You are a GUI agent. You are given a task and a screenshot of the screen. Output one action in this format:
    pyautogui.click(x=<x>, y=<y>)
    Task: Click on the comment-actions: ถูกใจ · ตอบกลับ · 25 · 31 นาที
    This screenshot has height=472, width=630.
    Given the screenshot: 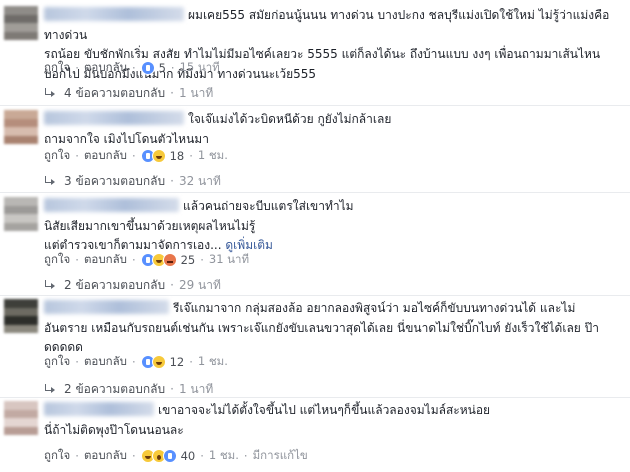 What is the action you would take?
    pyautogui.click(x=146, y=260)
    